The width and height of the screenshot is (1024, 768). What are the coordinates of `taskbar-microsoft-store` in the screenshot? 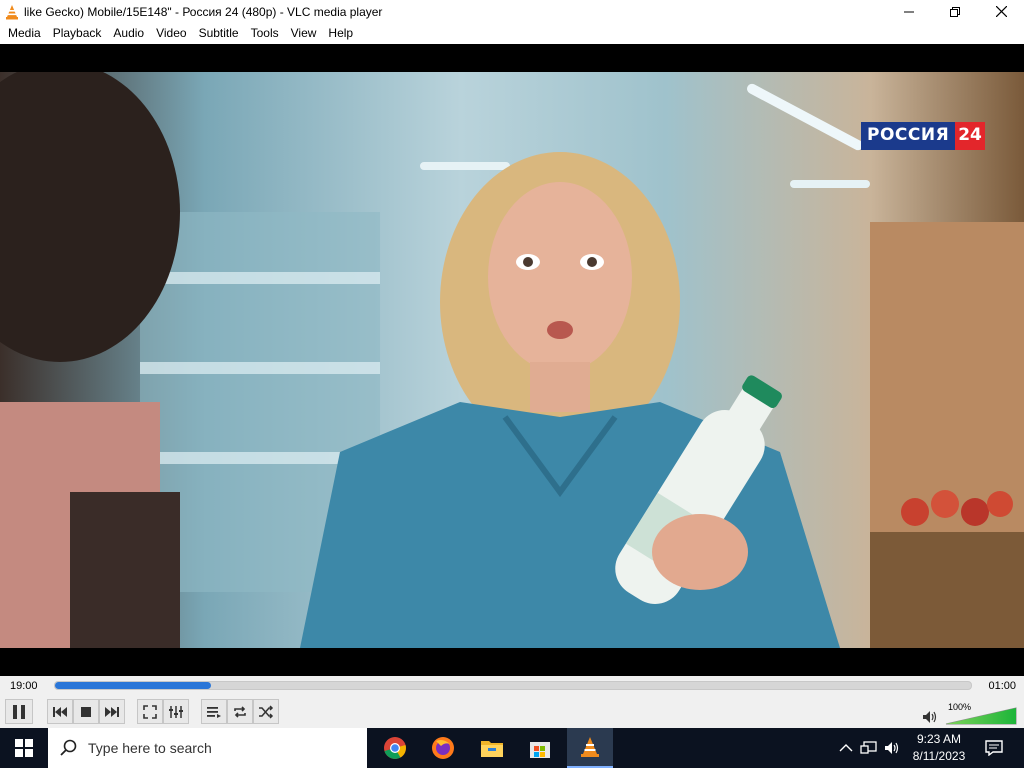 It's located at (540, 748).